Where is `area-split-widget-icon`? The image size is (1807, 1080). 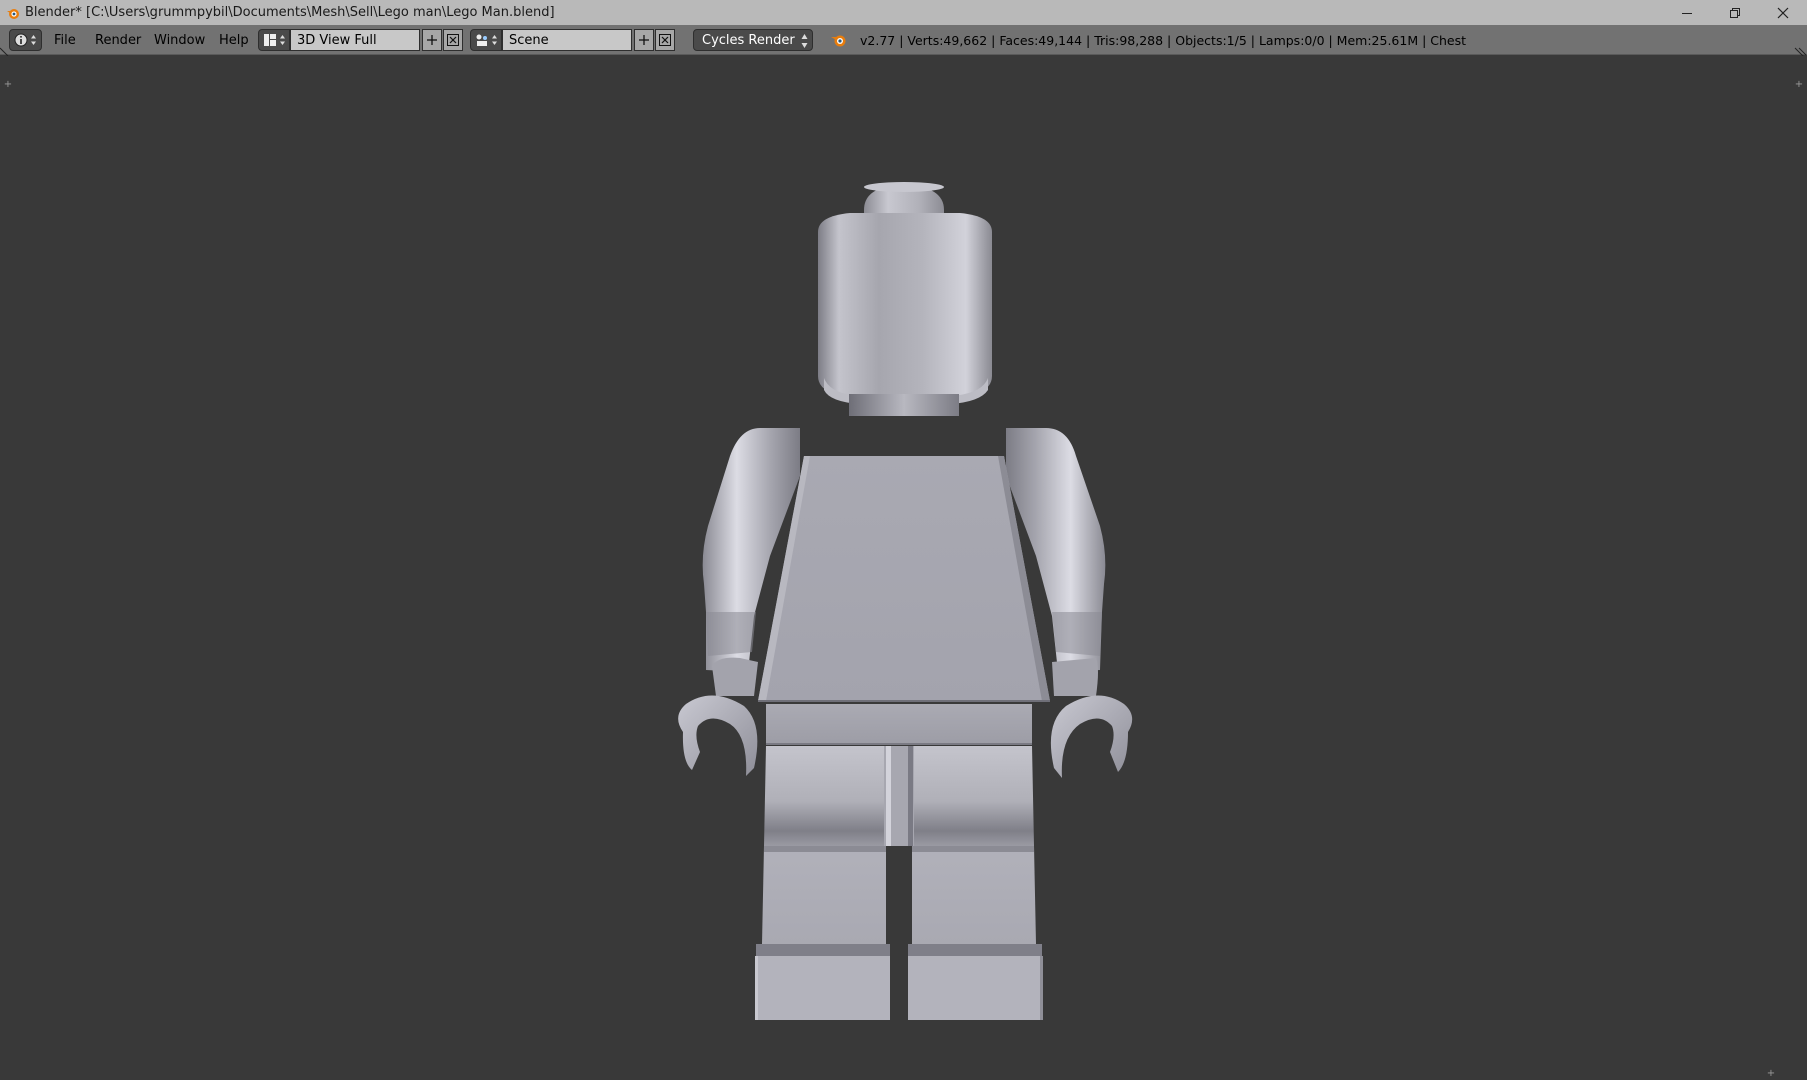
area-split-widget-icon is located at coordinates (5, 51).